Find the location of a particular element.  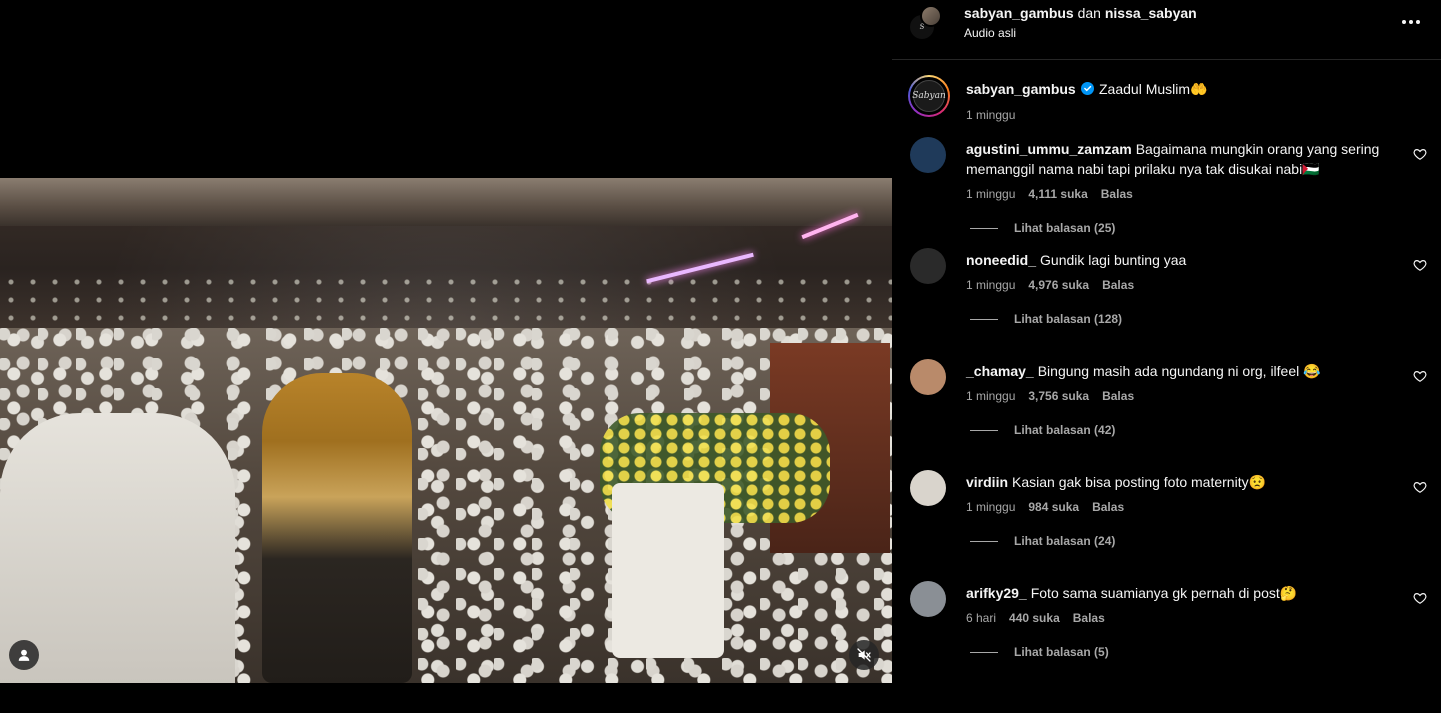

view-replies-button: Lihat balasan (42) is located at coordinates (1042, 430).